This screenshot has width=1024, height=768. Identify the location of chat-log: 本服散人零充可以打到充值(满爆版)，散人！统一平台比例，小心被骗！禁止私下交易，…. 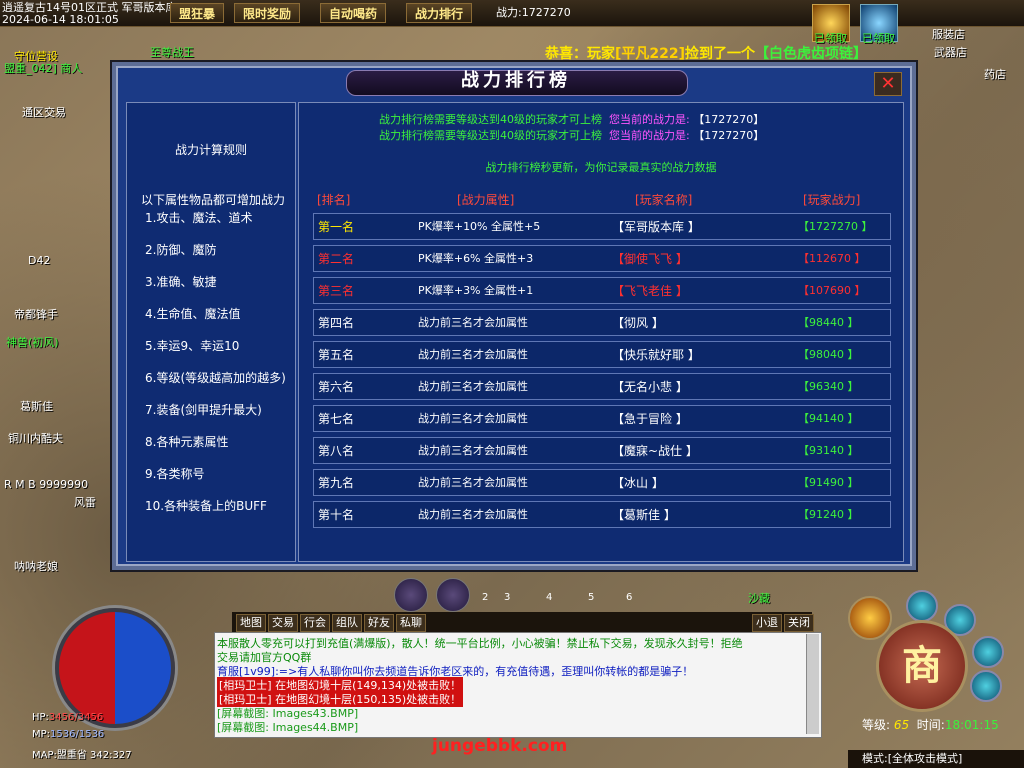
(518, 685).